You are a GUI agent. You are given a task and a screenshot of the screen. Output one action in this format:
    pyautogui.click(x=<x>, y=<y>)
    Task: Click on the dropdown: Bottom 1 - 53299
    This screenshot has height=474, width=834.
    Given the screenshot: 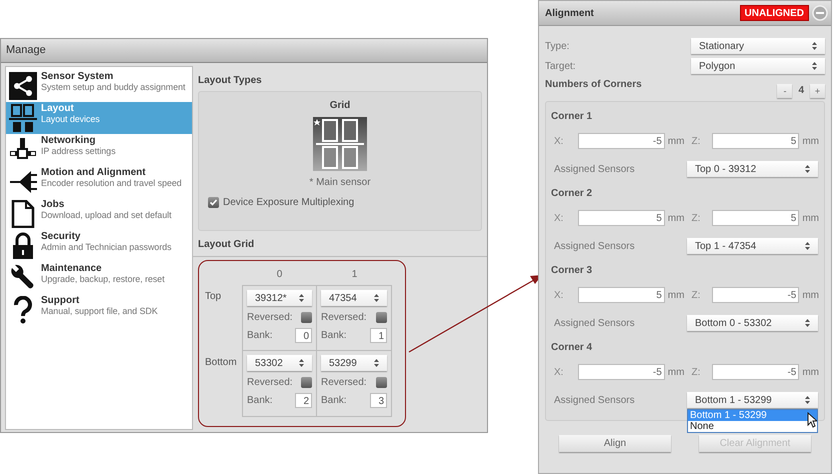 What is the action you would take?
    pyautogui.click(x=752, y=400)
    